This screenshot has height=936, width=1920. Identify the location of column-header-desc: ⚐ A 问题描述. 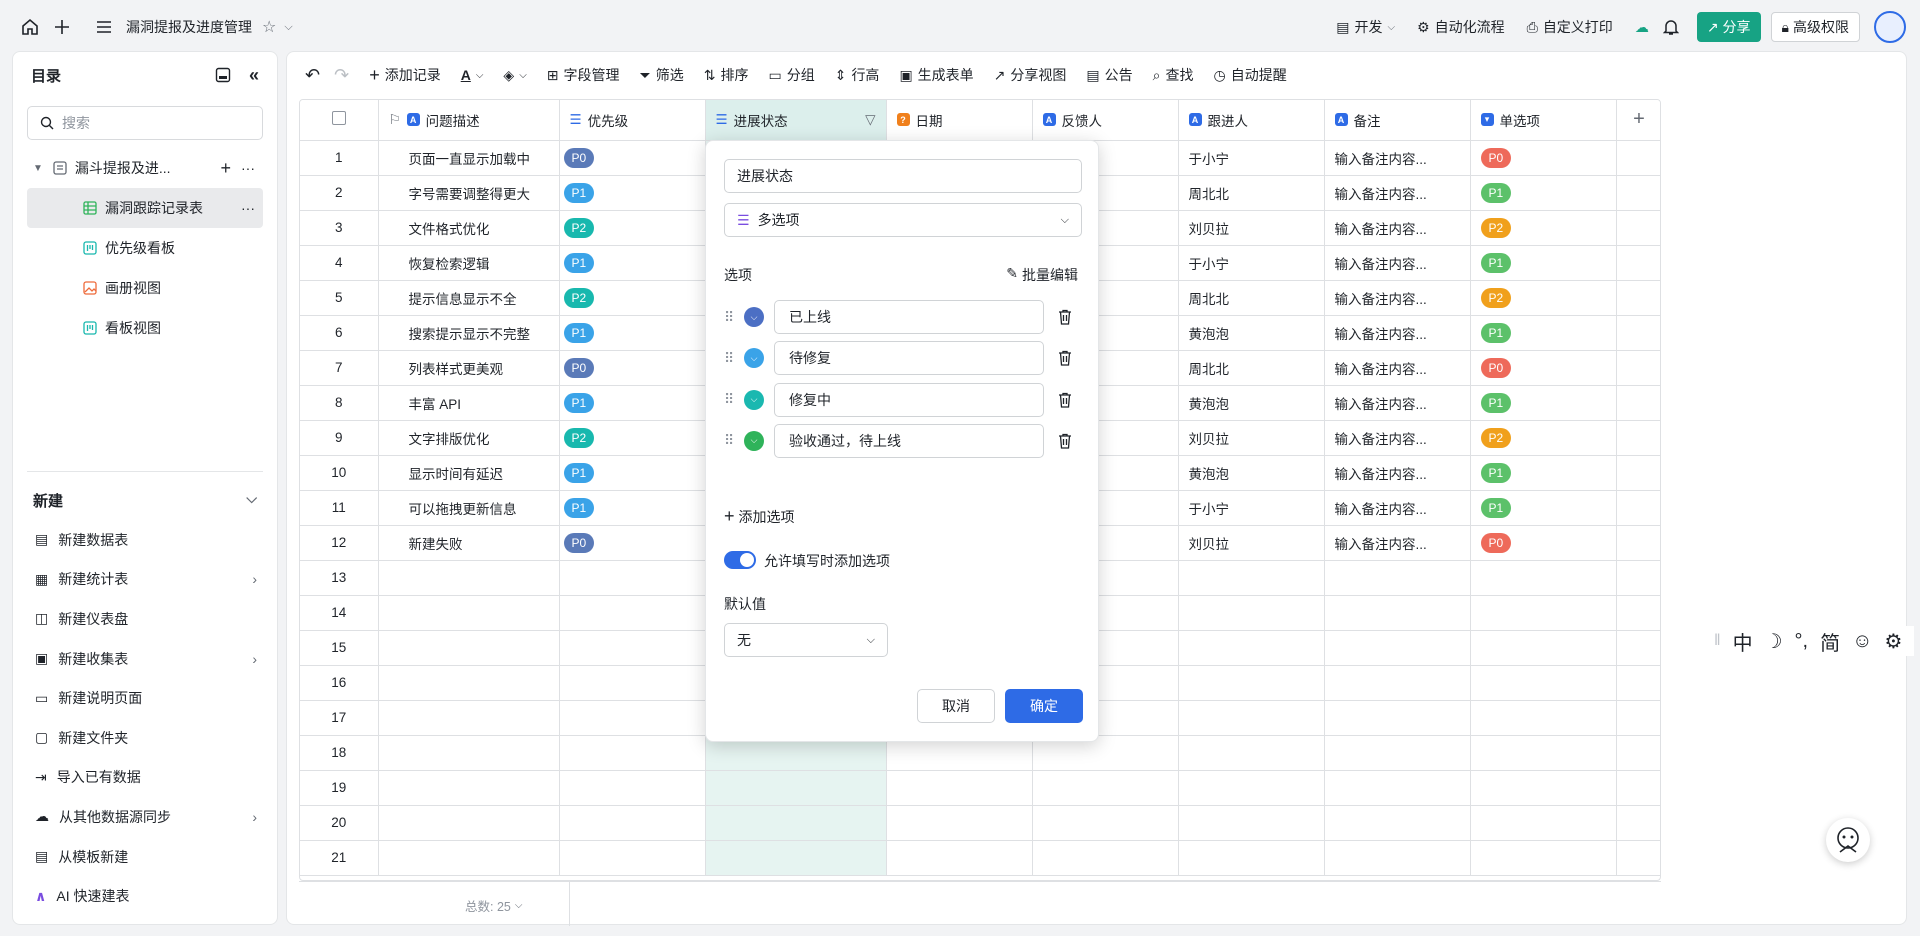
(469, 120).